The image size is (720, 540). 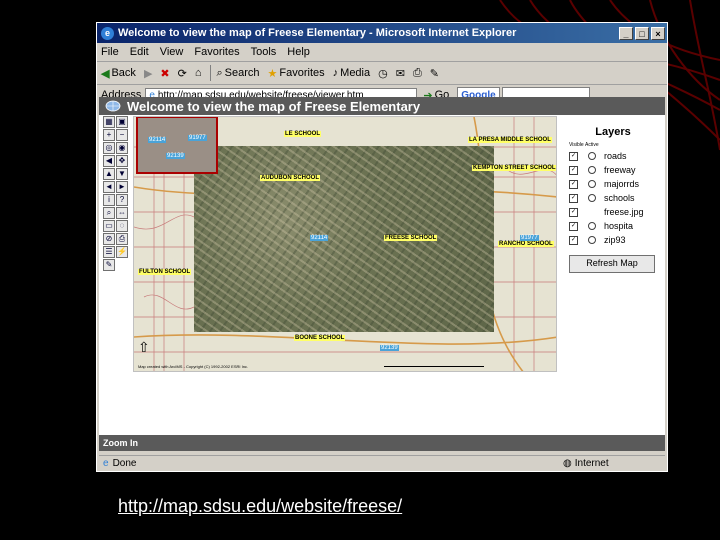 I want to click on select-tool: ▭, so click(x=109, y=226).